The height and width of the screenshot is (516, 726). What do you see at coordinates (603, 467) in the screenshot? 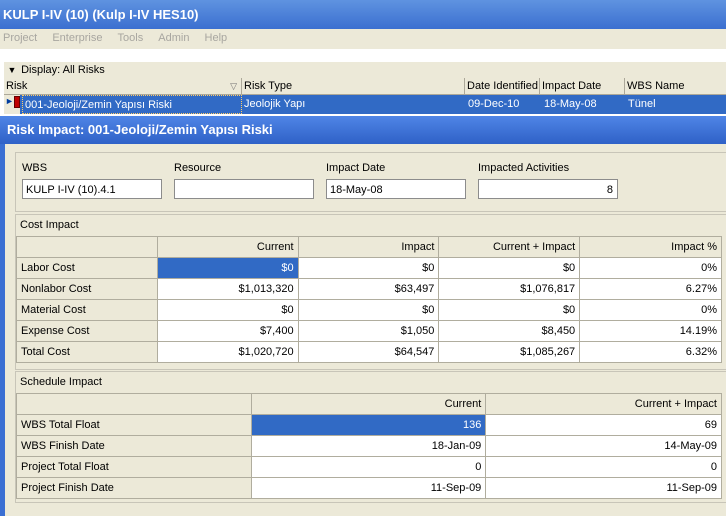
I see `cell-current-plus-impact: 0` at bounding box center [603, 467].